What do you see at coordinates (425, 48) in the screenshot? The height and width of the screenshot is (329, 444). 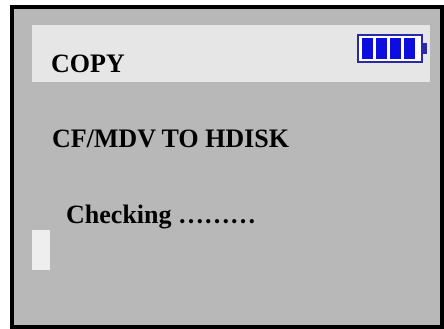 I see `battery-tip` at bounding box center [425, 48].